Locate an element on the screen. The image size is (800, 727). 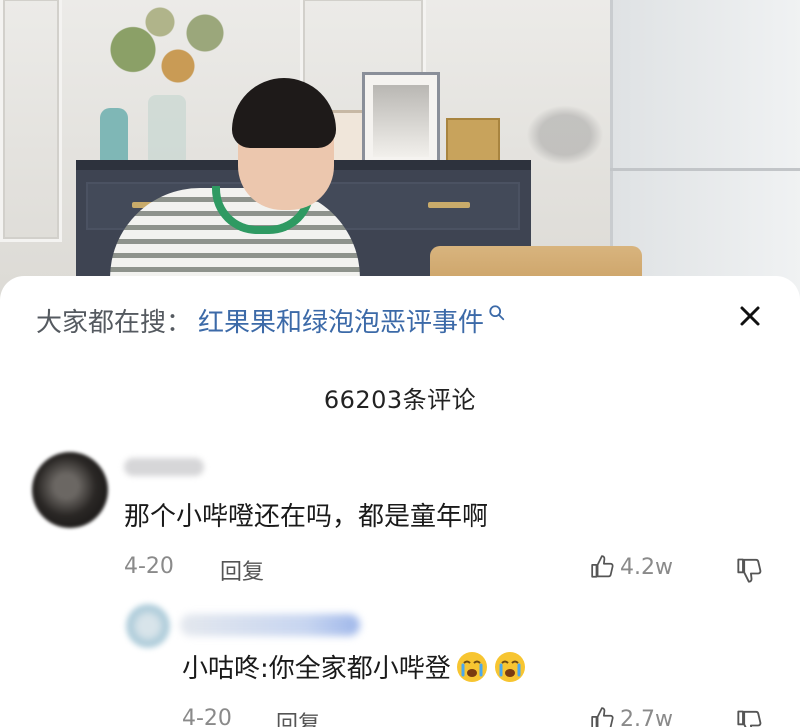
wedding-photo-frame is located at coordinates (401, 120).